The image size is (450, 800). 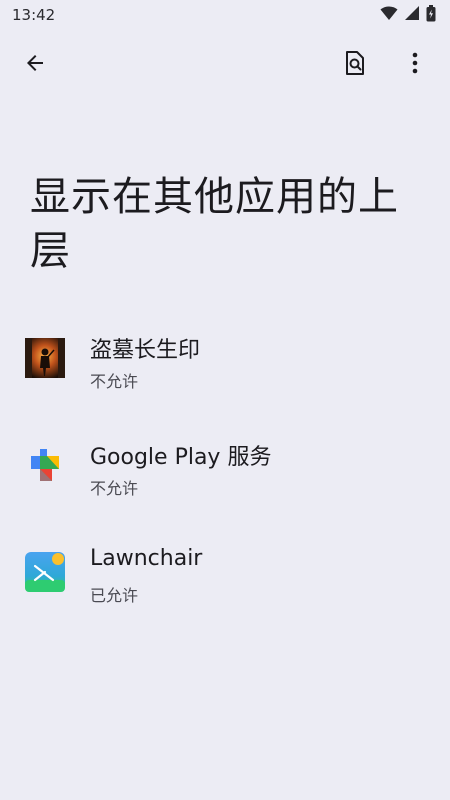 I want to click on search-settings-icon, so click(x=355, y=65).